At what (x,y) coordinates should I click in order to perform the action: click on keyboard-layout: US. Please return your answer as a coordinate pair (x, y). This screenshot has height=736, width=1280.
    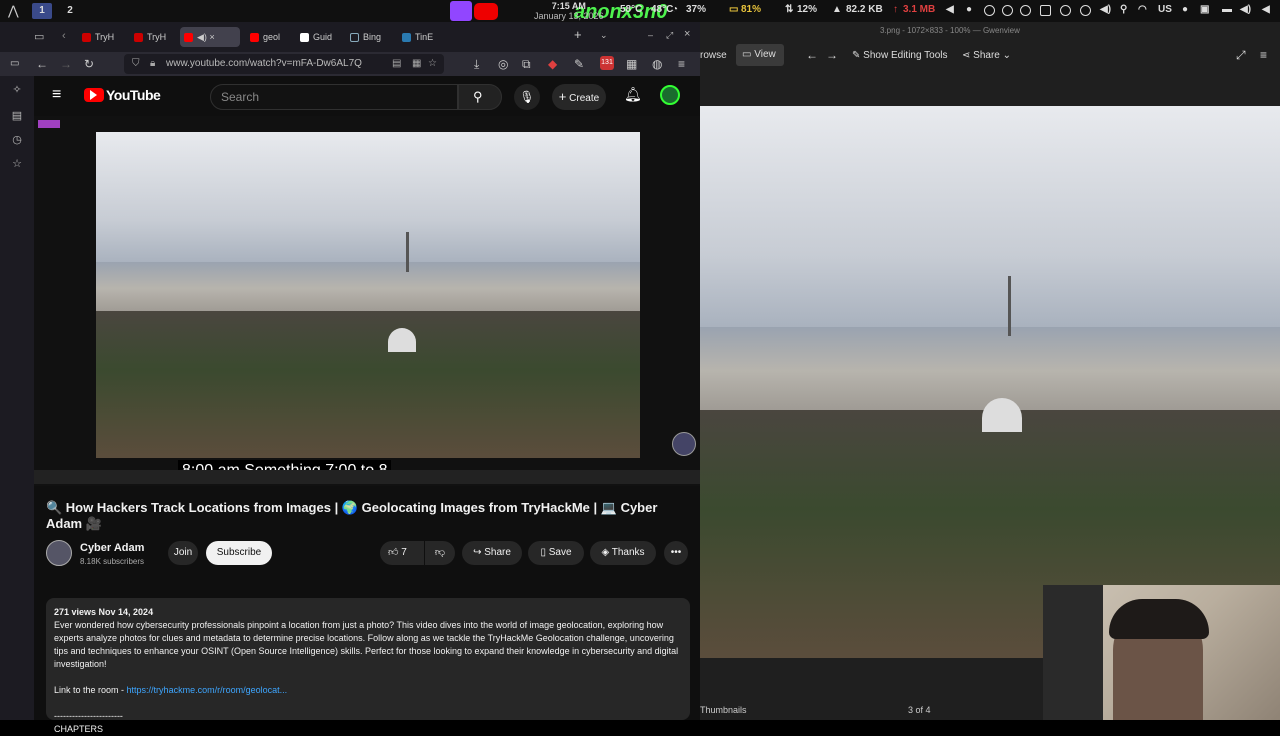
    Looking at the image, I should click on (1165, 9).